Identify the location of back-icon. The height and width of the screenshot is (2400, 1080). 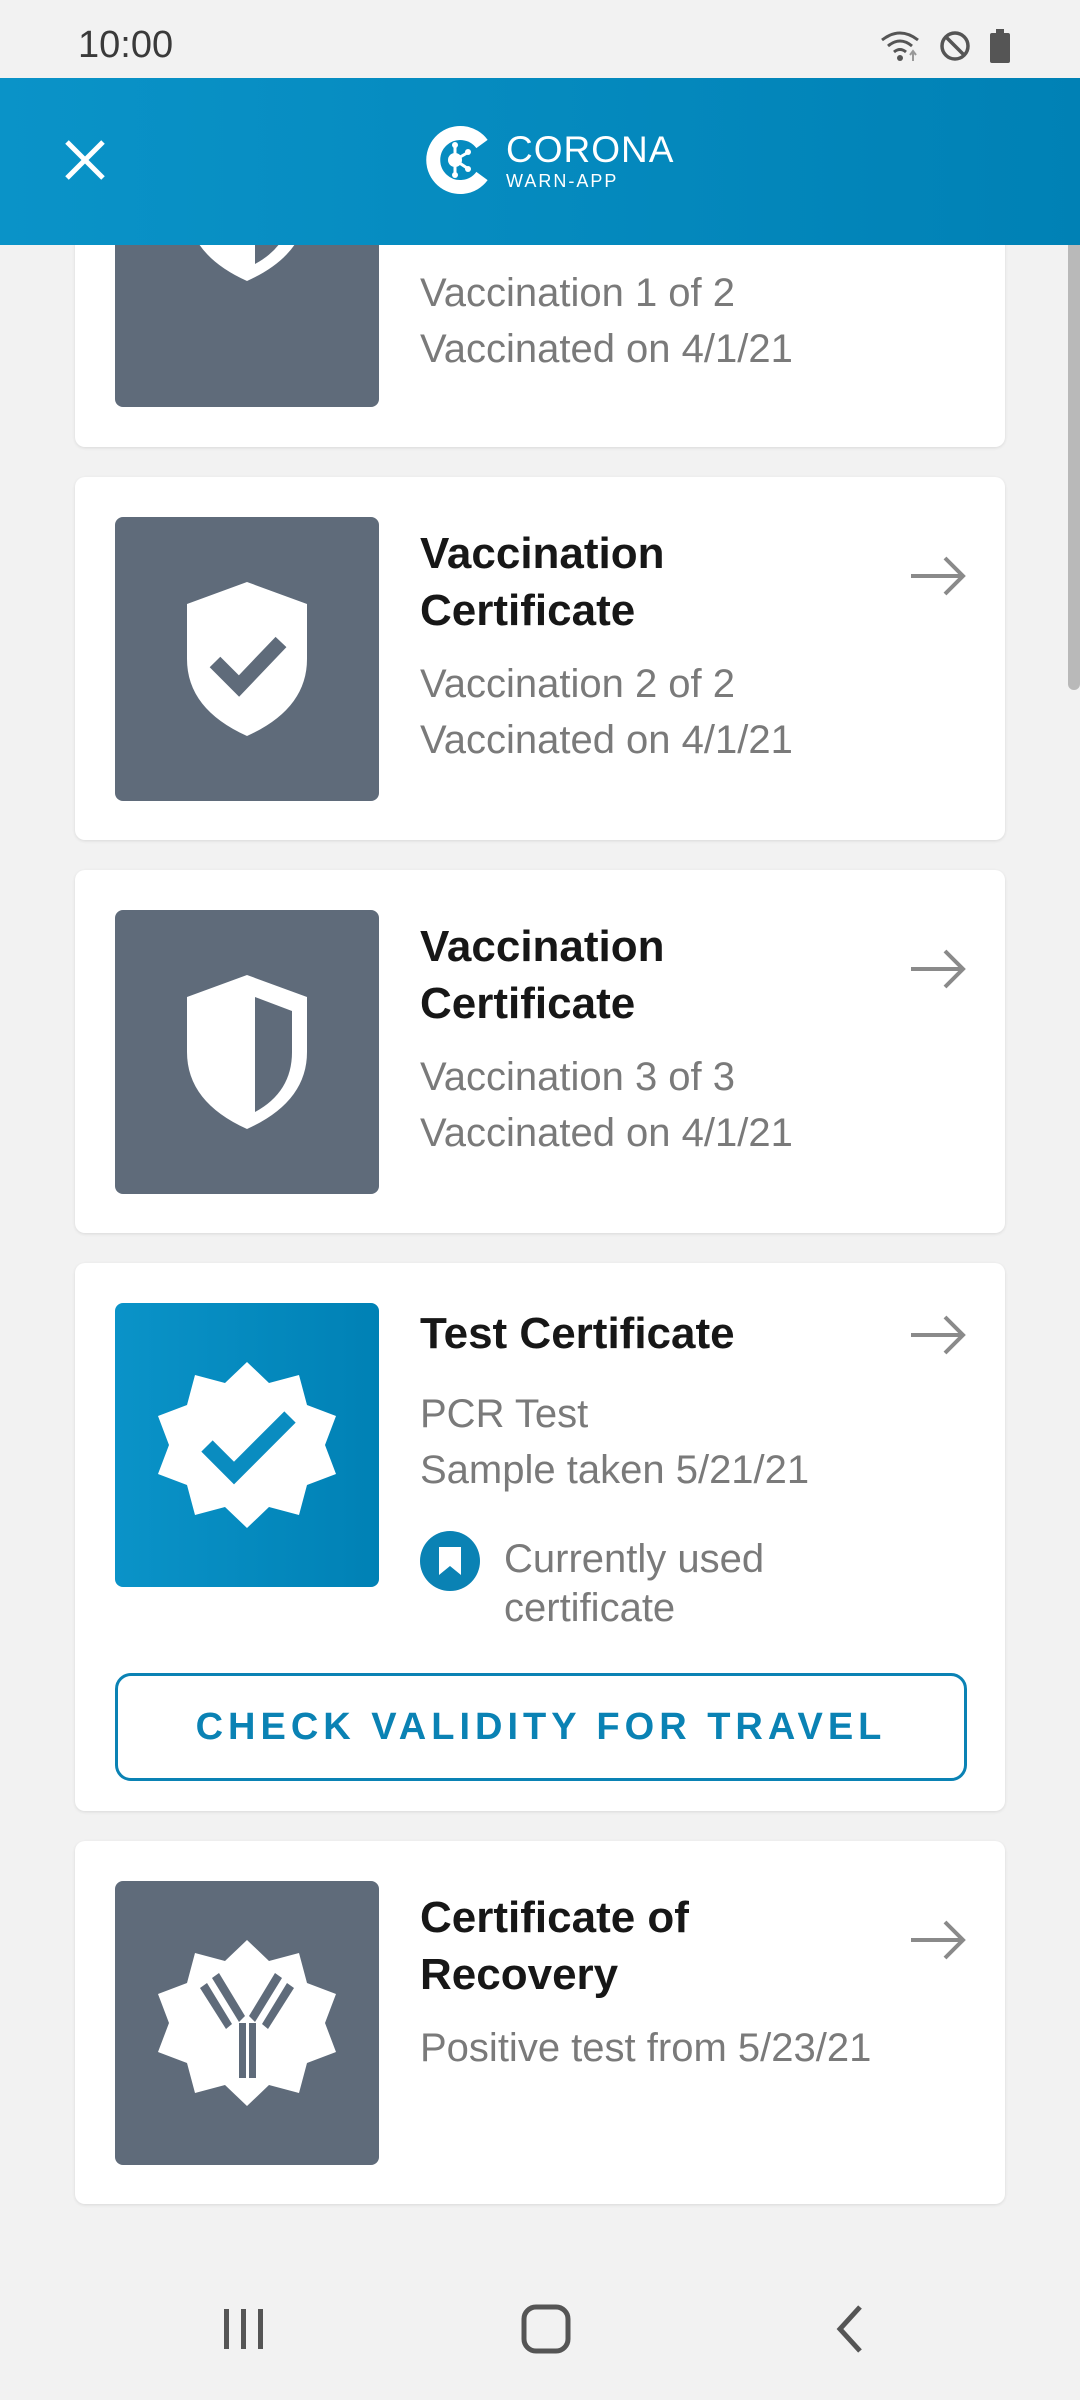
(849, 2329).